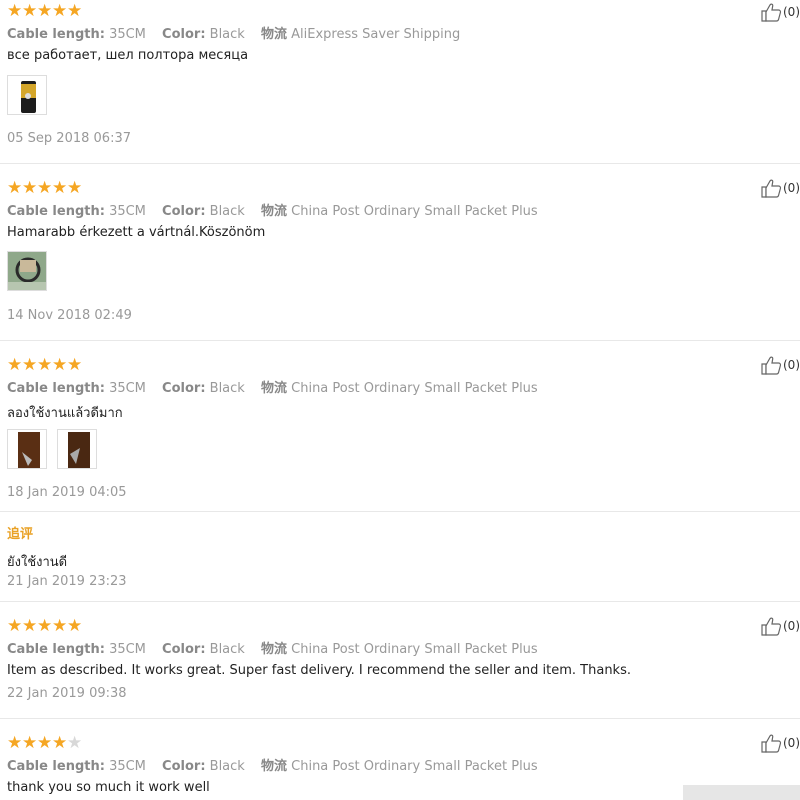 This screenshot has height=800, width=800. What do you see at coordinates (20, 534) in the screenshot?
I see `followup-label: 追评` at bounding box center [20, 534].